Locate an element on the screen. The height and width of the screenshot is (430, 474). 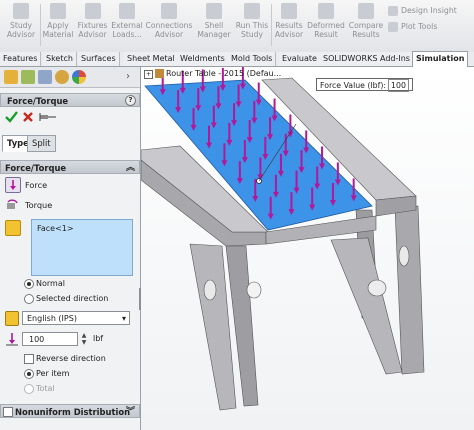
study-advisor-icon is located at coordinates (21, 11).